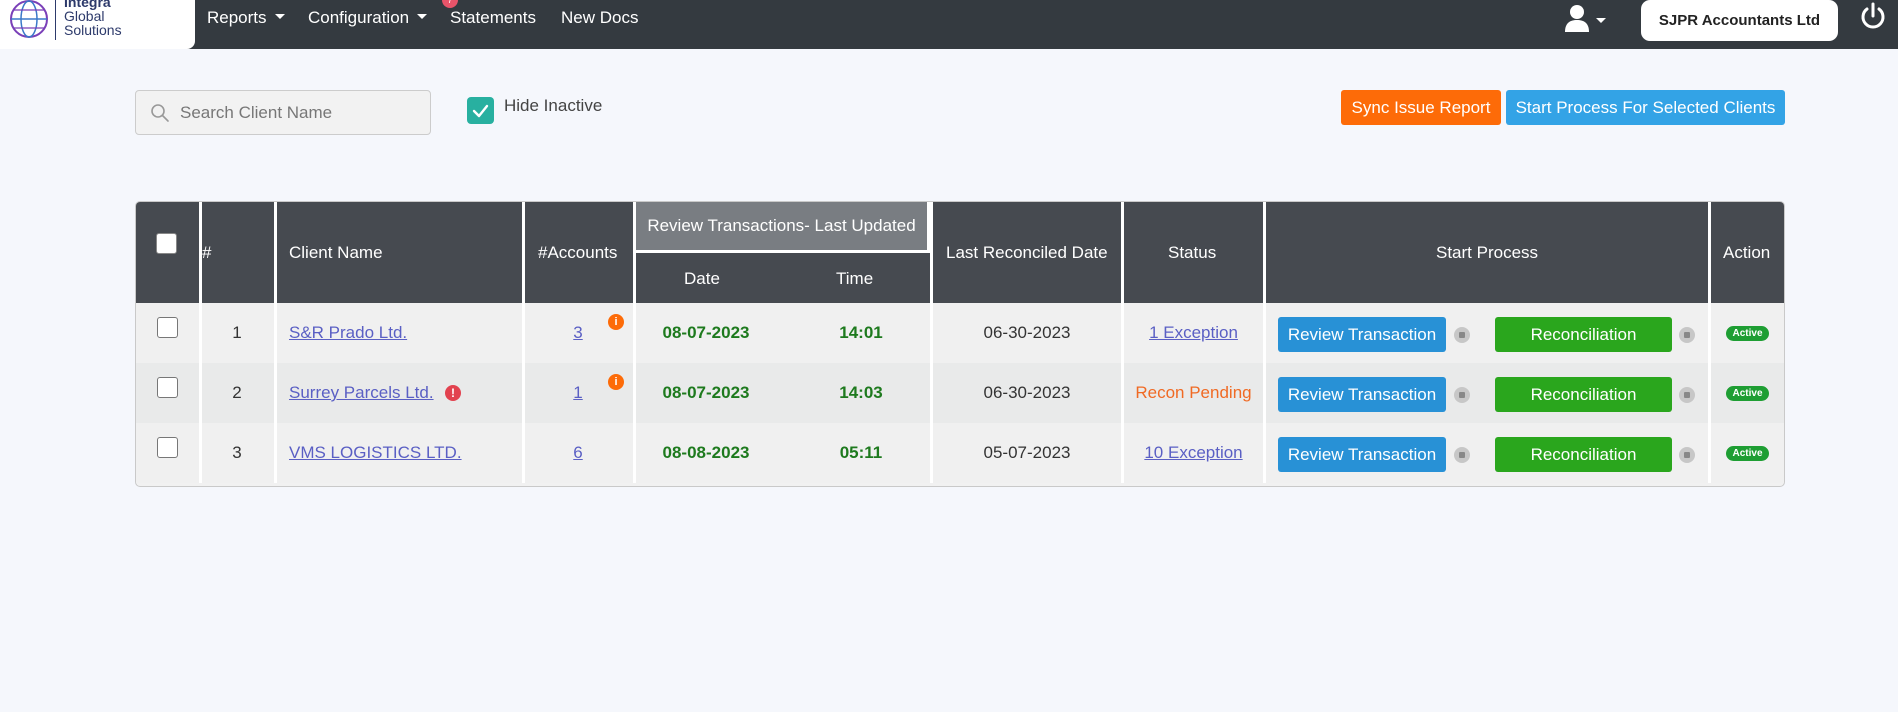 This screenshot has height=712, width=1898. Describe the element at coordinates (1421, 107) in the screenshot. I see `sync-issue-report-button: Sync Issue Report` at that location.